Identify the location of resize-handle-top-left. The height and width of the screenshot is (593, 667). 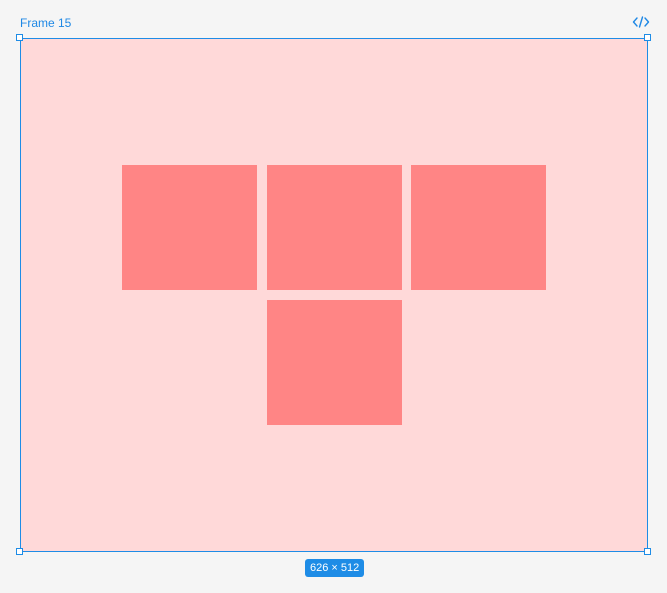
(19, 37).